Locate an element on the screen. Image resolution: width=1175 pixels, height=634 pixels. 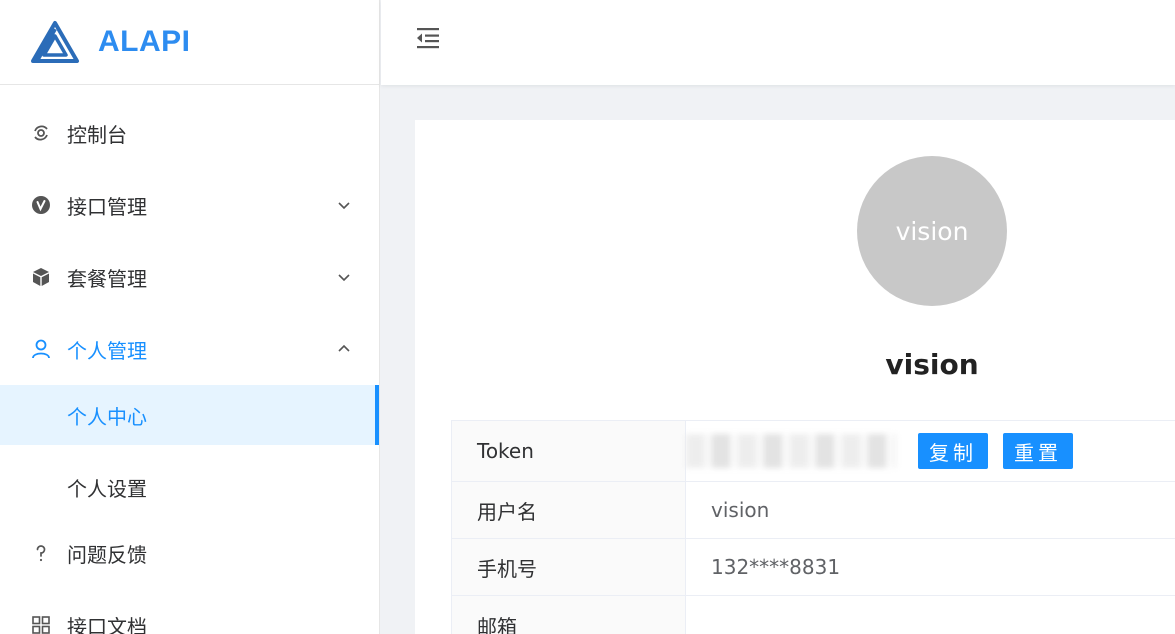
avatar-text: vision is located at coordinates (932, 231).